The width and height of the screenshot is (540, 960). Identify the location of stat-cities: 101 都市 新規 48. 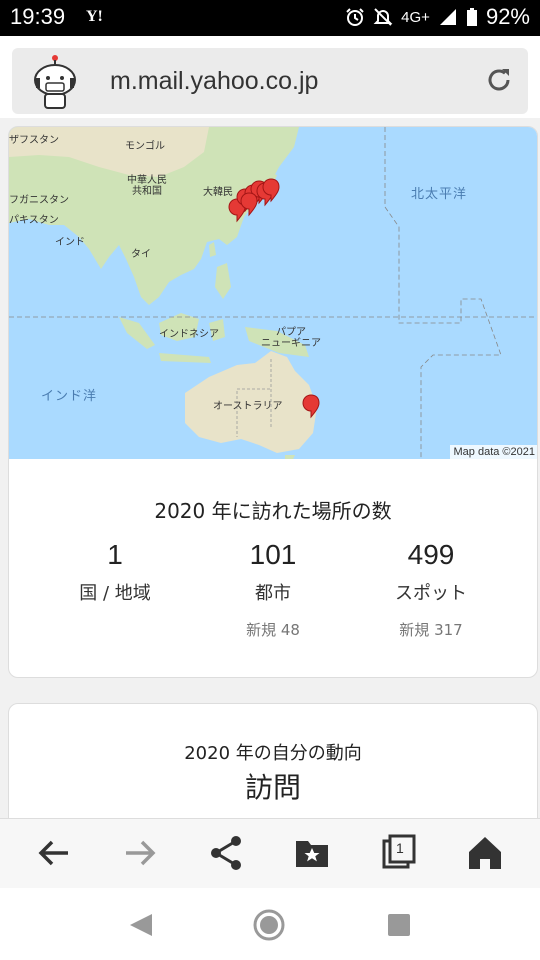
(273, 589).